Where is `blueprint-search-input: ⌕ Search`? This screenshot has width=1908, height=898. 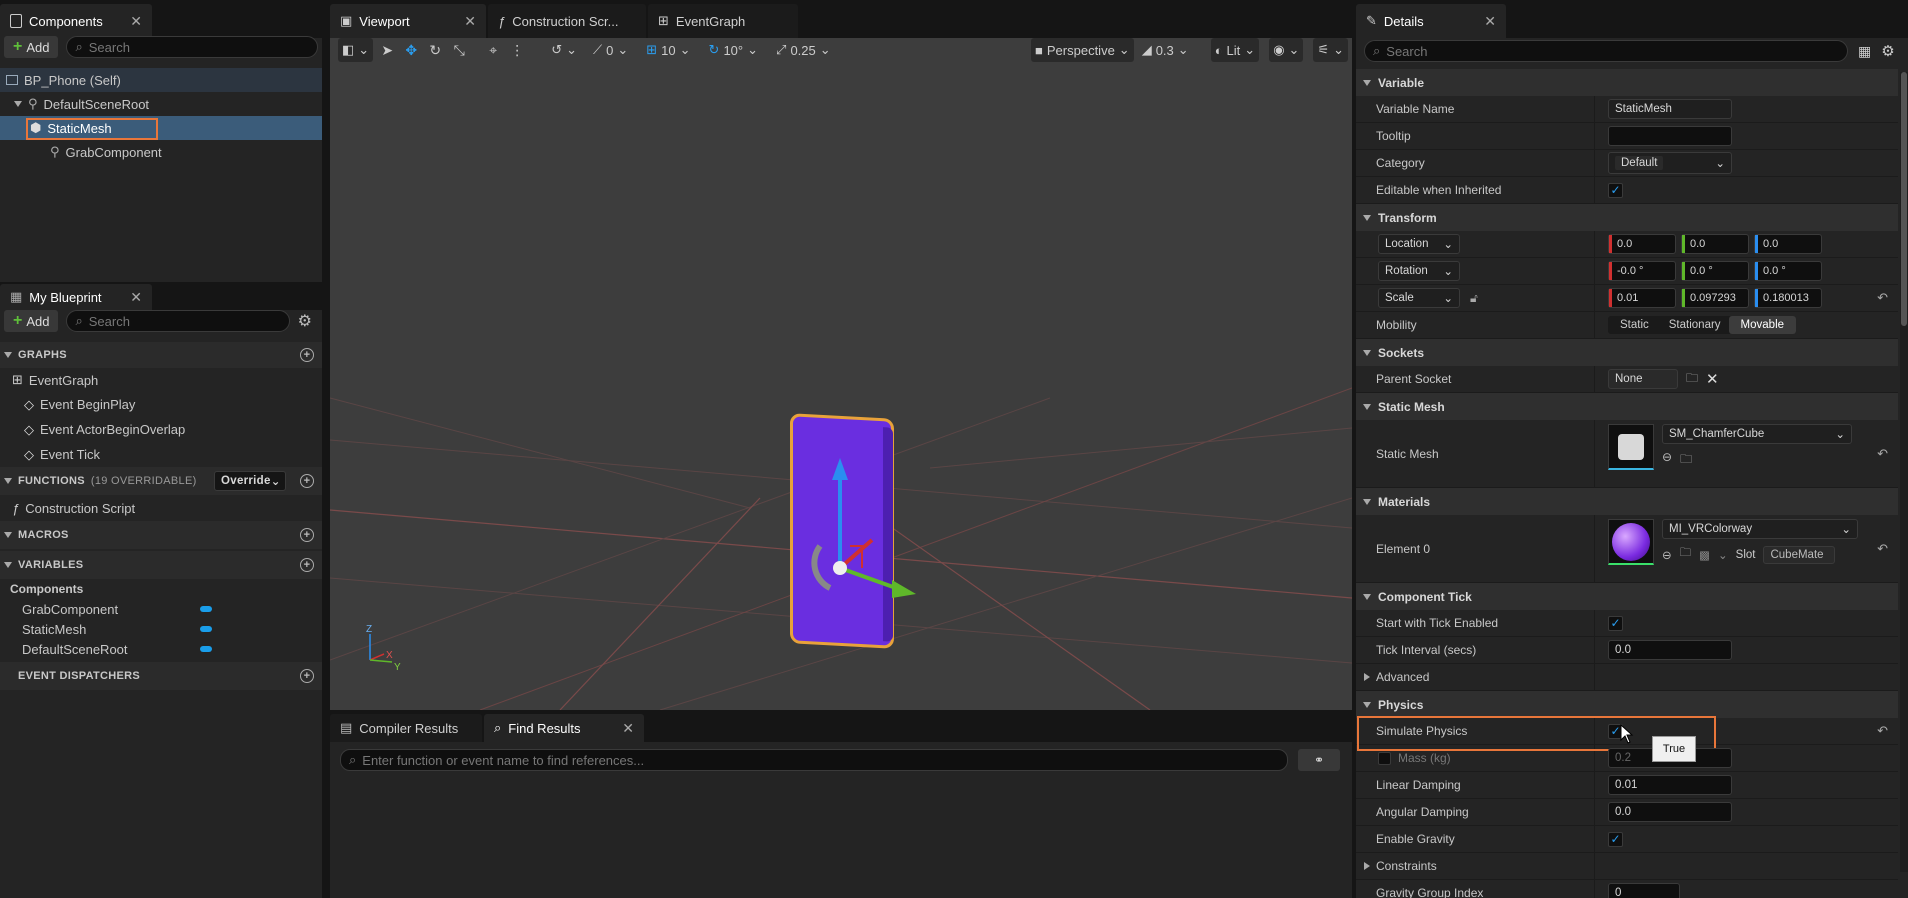 blueprint-search-input: ⌕ Search is located at coordinates (178, 321).